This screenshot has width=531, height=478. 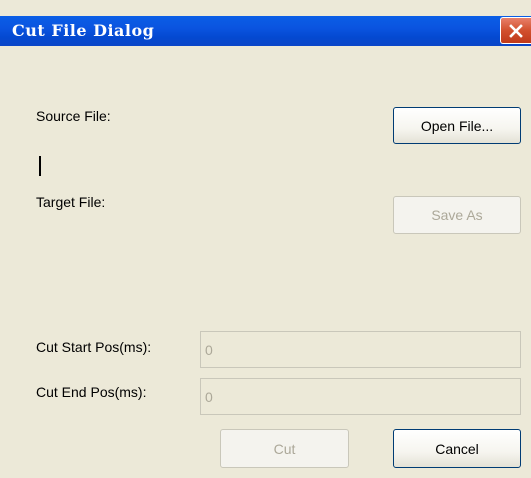 I want to click on source-file-label: Source File:, so click(x=73, y=116).